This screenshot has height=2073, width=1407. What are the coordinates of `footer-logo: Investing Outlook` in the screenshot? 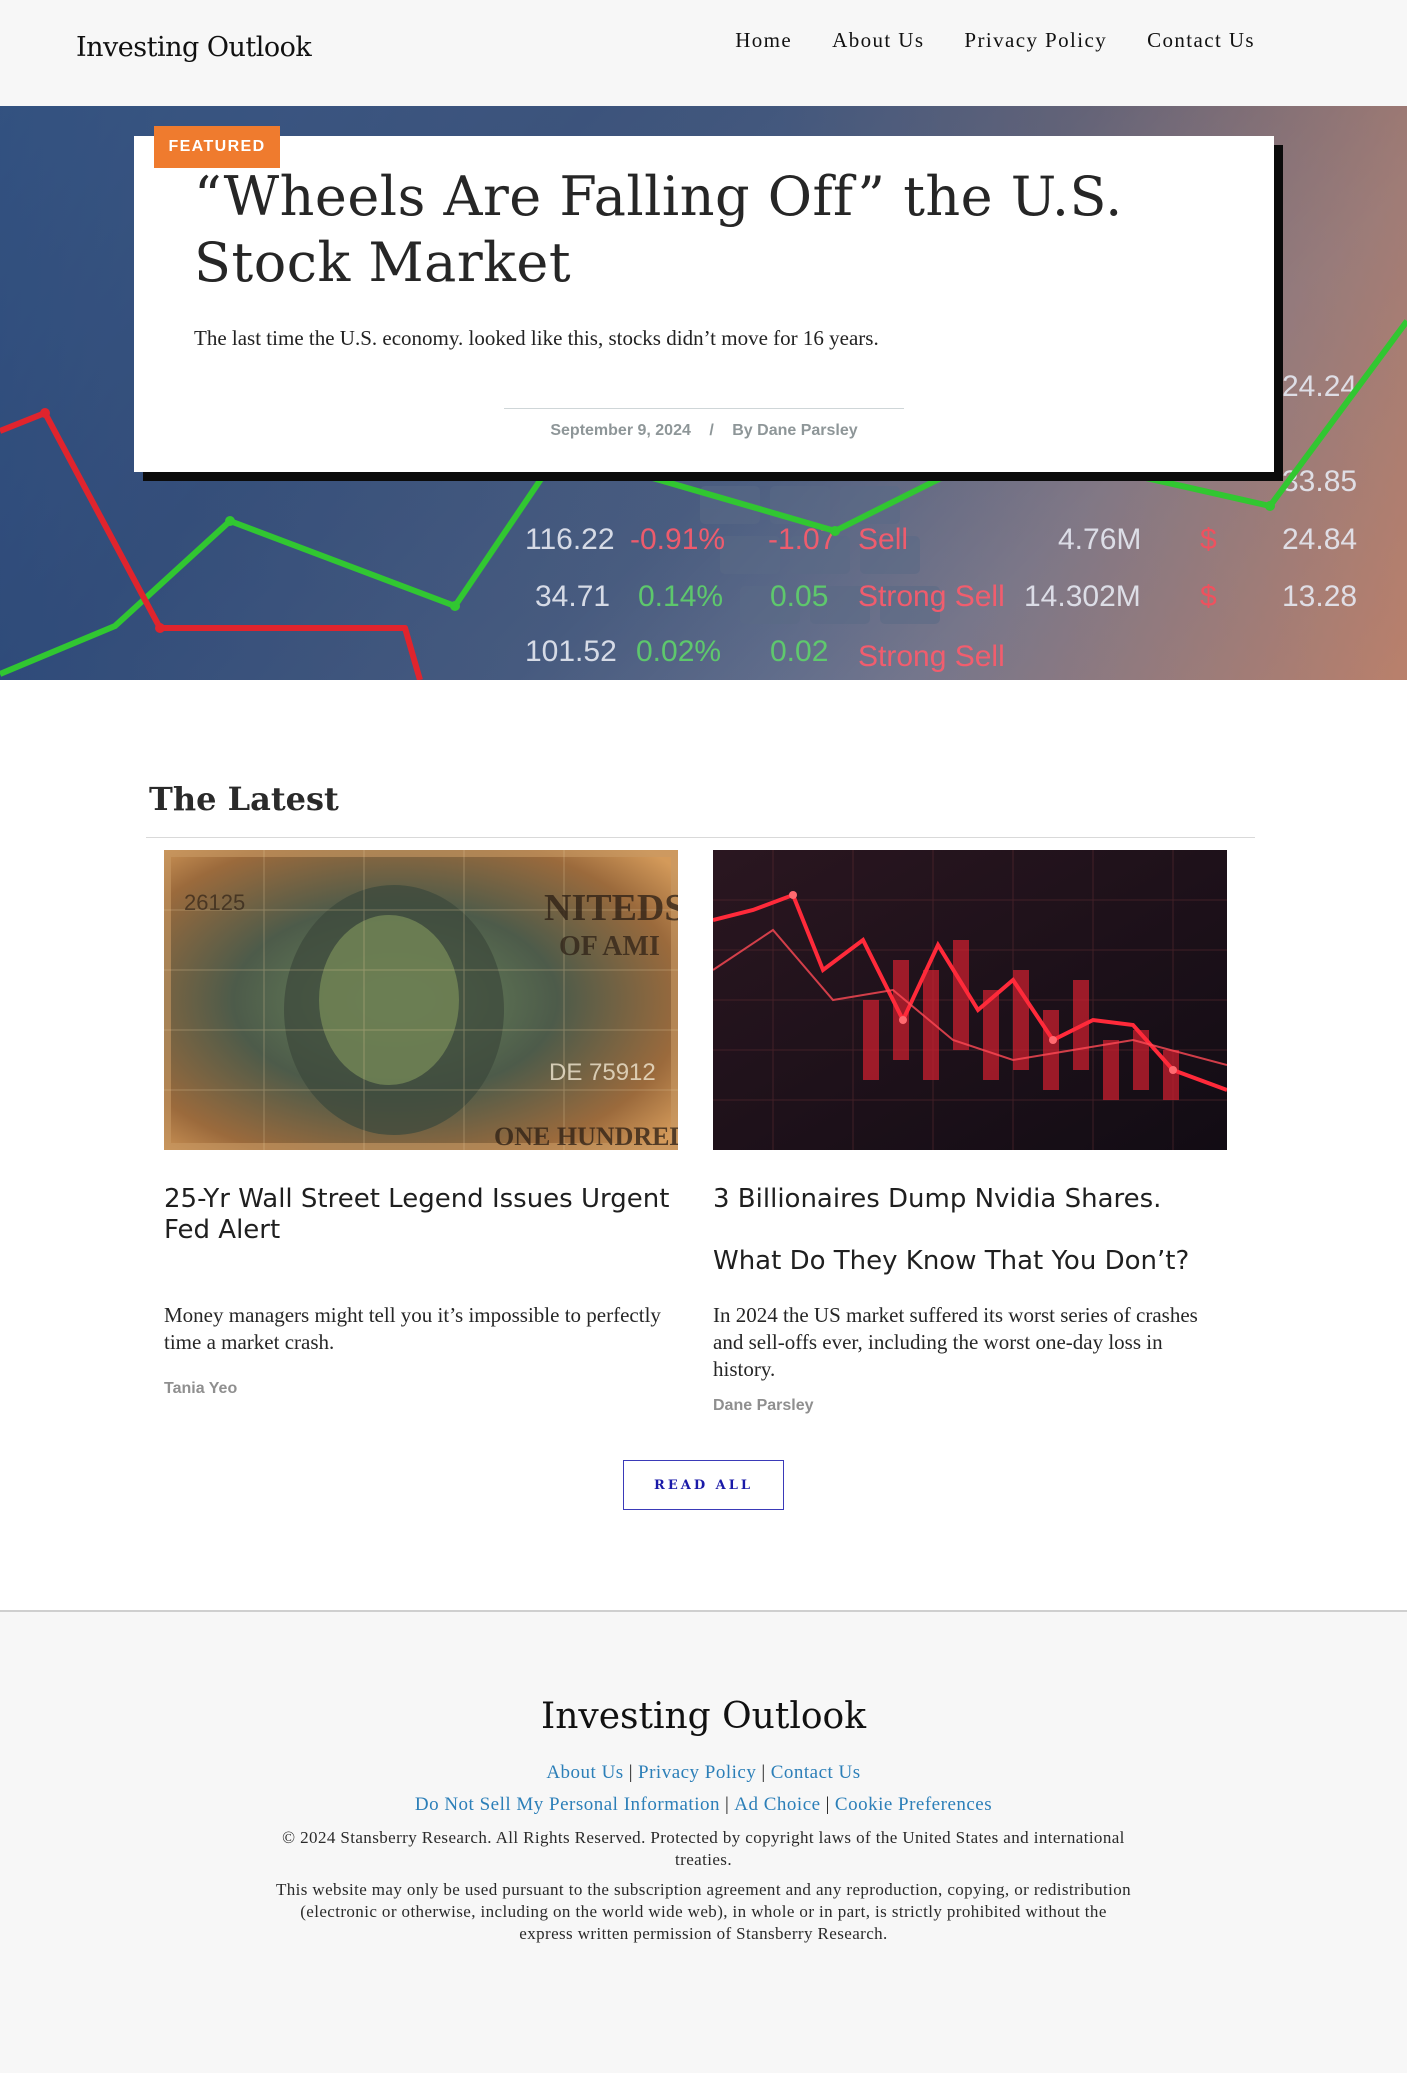 It's located at (703, 1674).